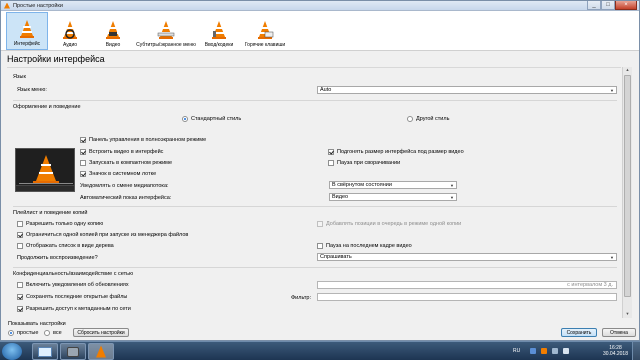 The image size is (640, 360). Describe the element at coordinates (265, 31) in the screenshot. I see `tab-hotkeys: Горячие клавиши` at that location.